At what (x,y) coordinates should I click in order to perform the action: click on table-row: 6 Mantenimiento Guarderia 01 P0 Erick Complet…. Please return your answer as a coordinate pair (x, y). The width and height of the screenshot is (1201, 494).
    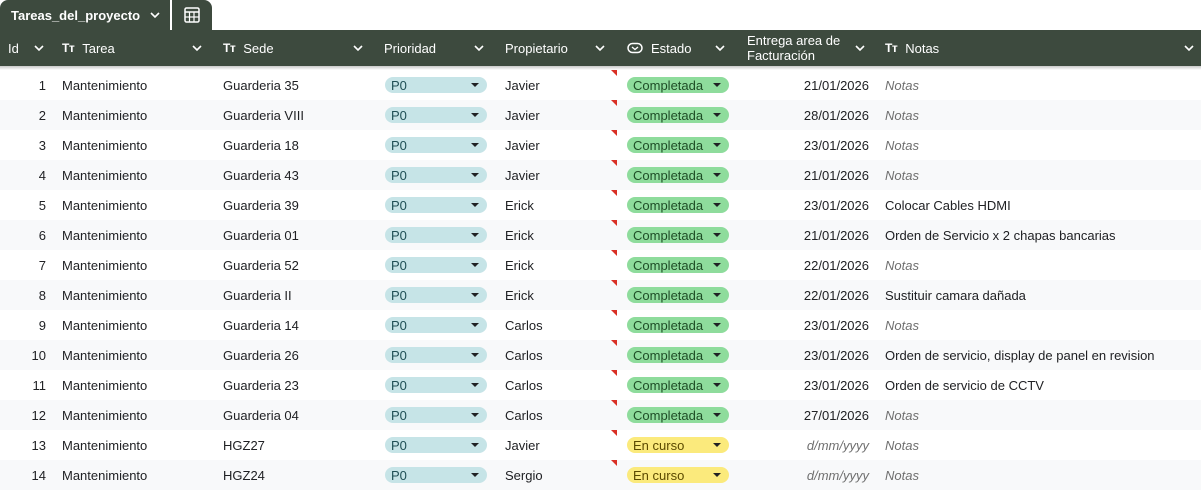
    Looking at the image, I should click on (600, 235).